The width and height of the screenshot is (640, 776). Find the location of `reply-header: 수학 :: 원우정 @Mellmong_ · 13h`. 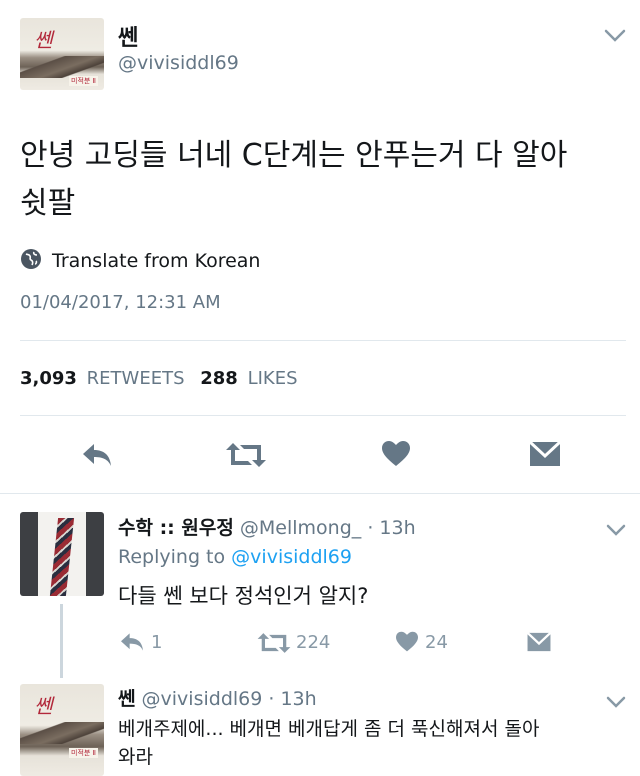

reply-header: 수학 :: 원우정 @Mellmong_ · 13h is located at coordinates (267, 526).